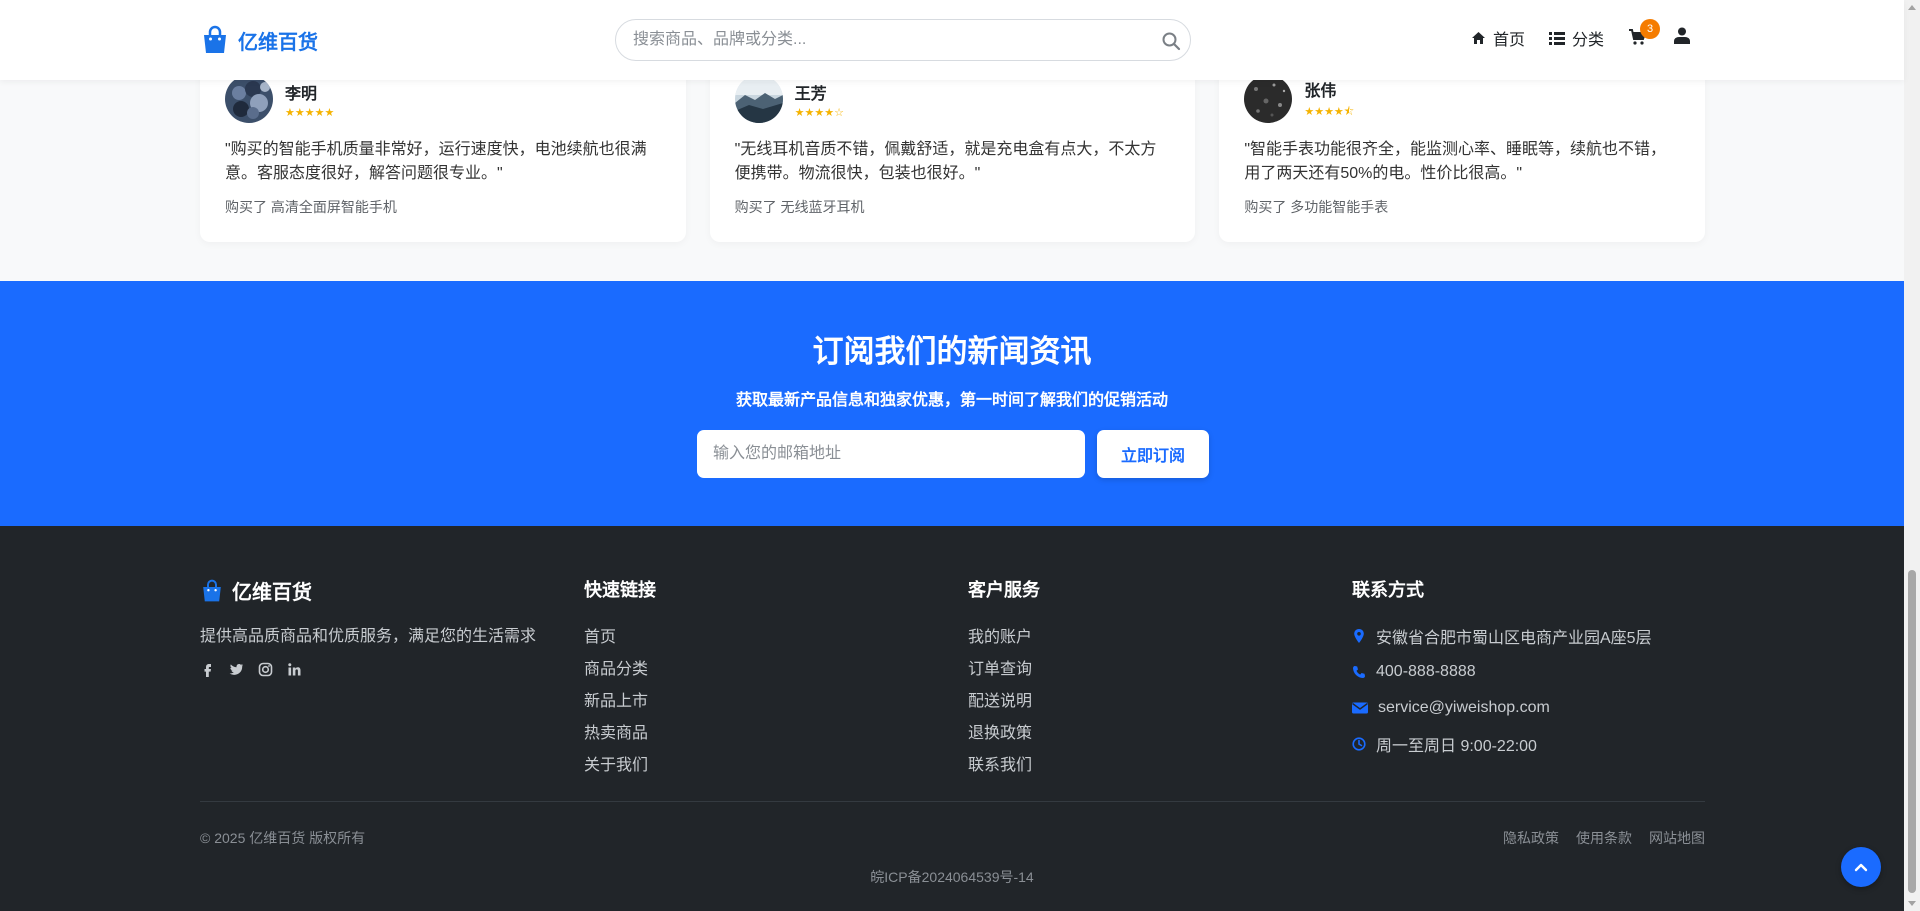 This screenshot has width=1920, height=911. I want to click on site-logo: 亿维百货, so click(259, 40).